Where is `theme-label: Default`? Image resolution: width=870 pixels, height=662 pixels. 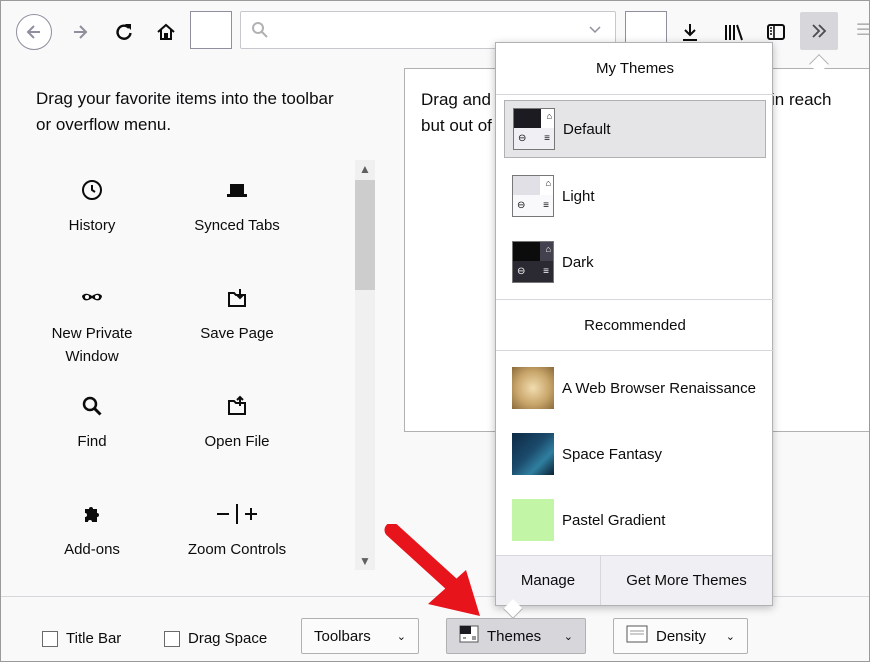
theme-label: Default is located at coordinates (587, 129).